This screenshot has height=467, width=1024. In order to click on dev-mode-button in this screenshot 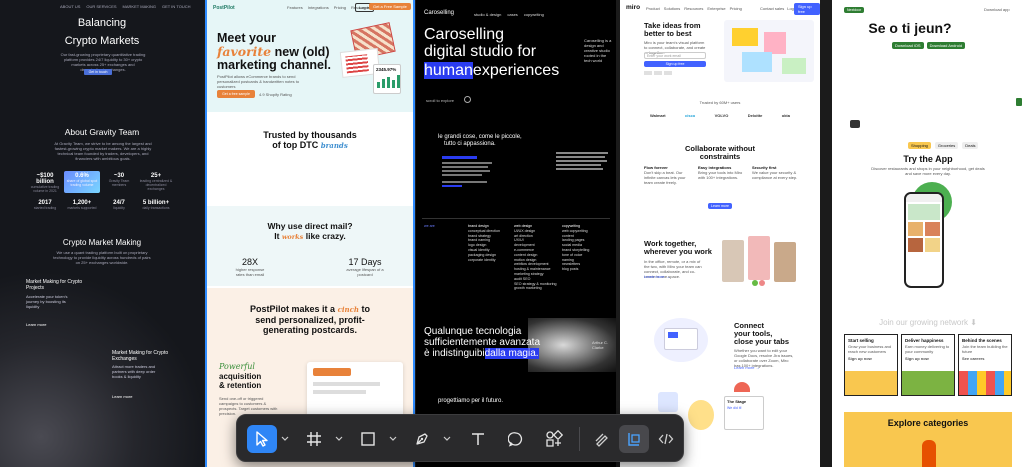, I will do `click(666, 439)`.